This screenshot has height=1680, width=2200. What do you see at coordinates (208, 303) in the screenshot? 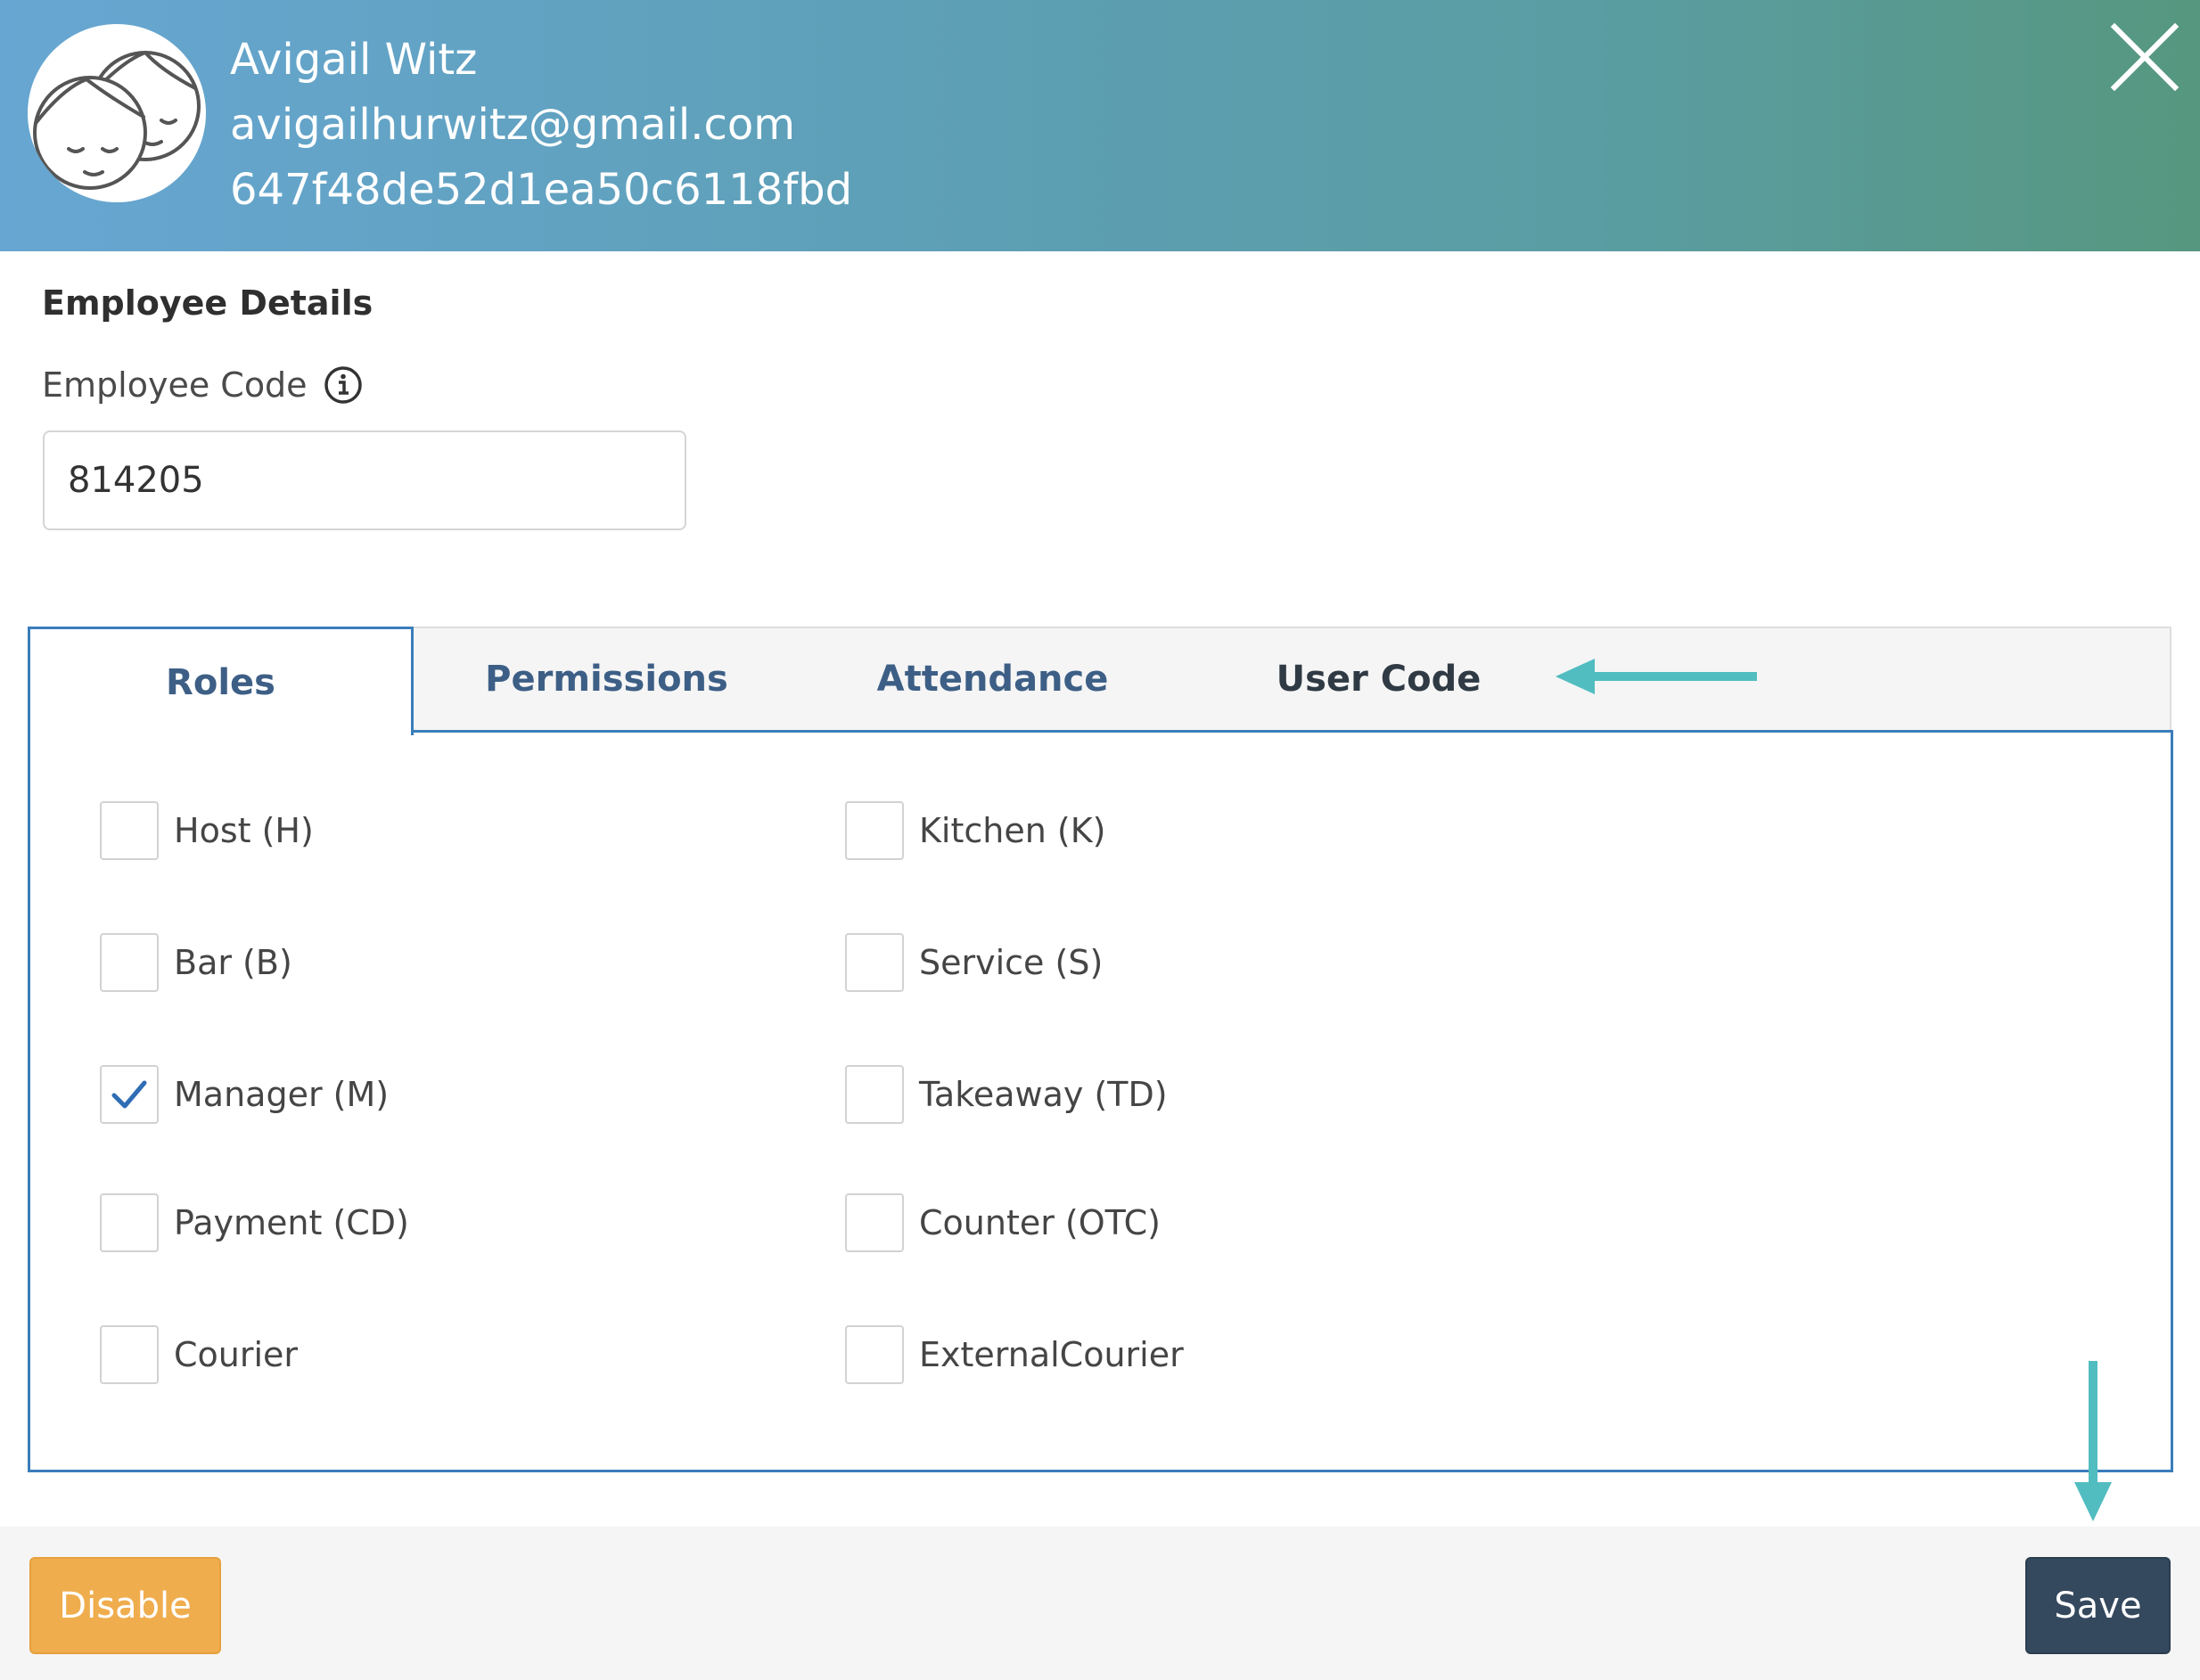
I see `section-title: Employee Details` at bounding box center [208, 303].